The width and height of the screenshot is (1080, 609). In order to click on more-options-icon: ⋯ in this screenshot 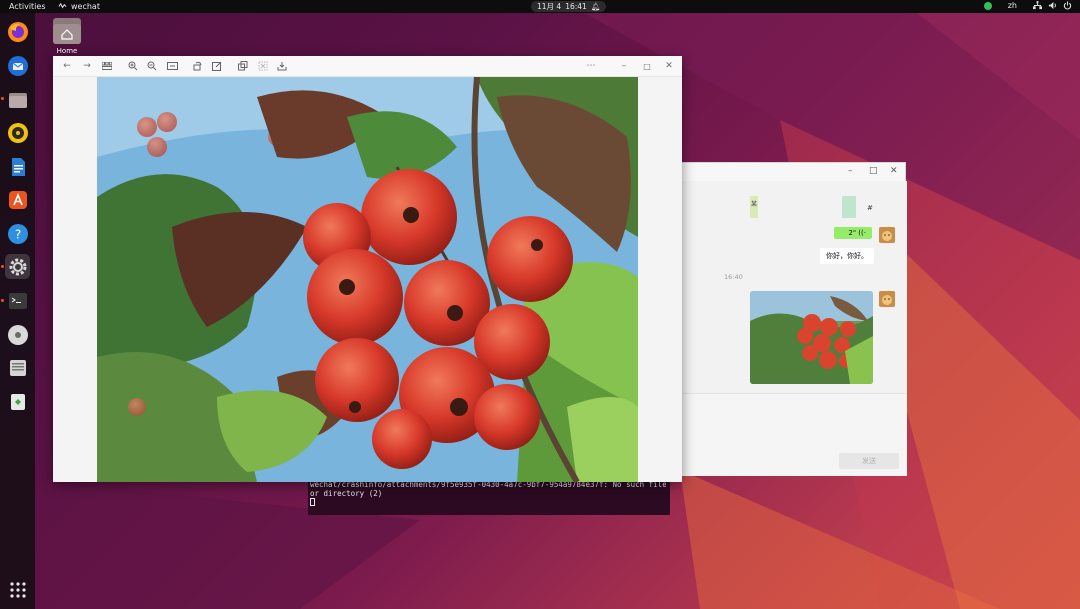, I will do `click(591, 66)`.